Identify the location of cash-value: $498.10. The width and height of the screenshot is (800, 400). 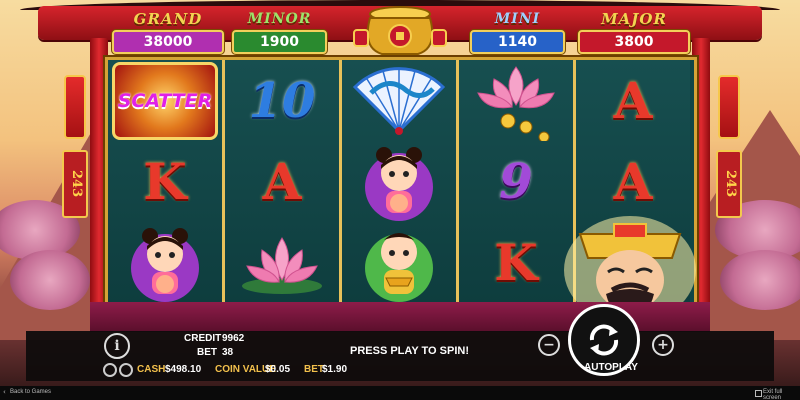
(183, 369).